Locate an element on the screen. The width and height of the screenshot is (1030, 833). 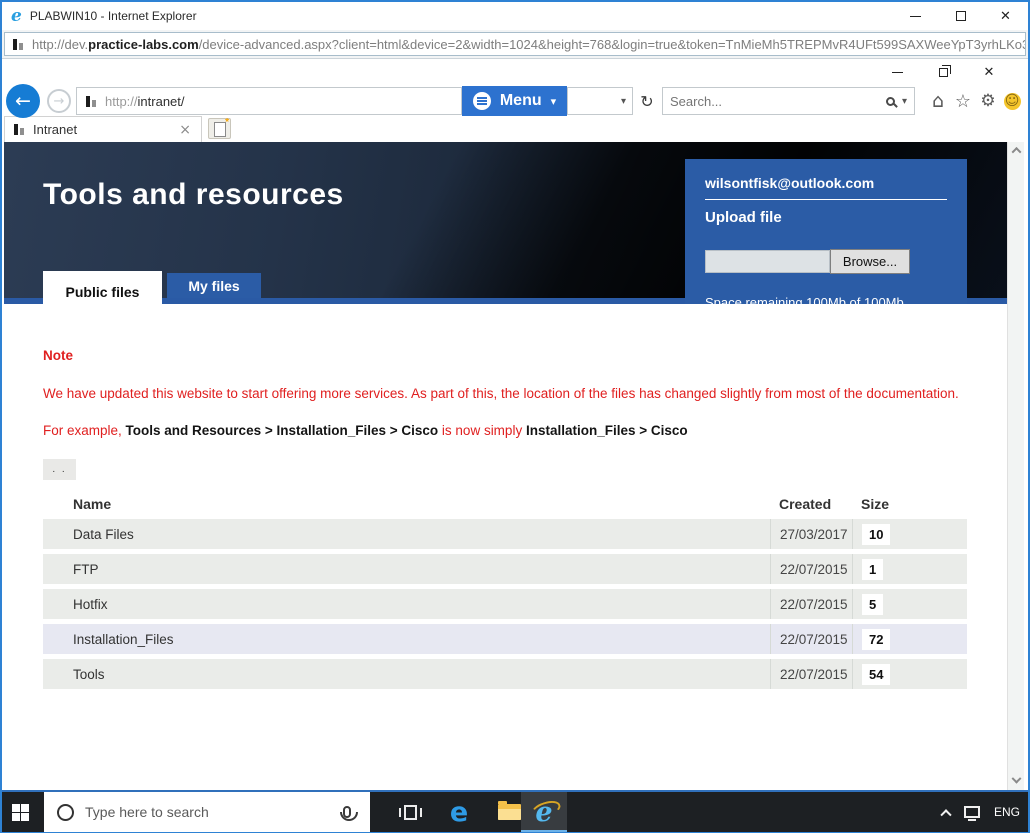
page-scrollbar is located at coordinates (1015, 466).